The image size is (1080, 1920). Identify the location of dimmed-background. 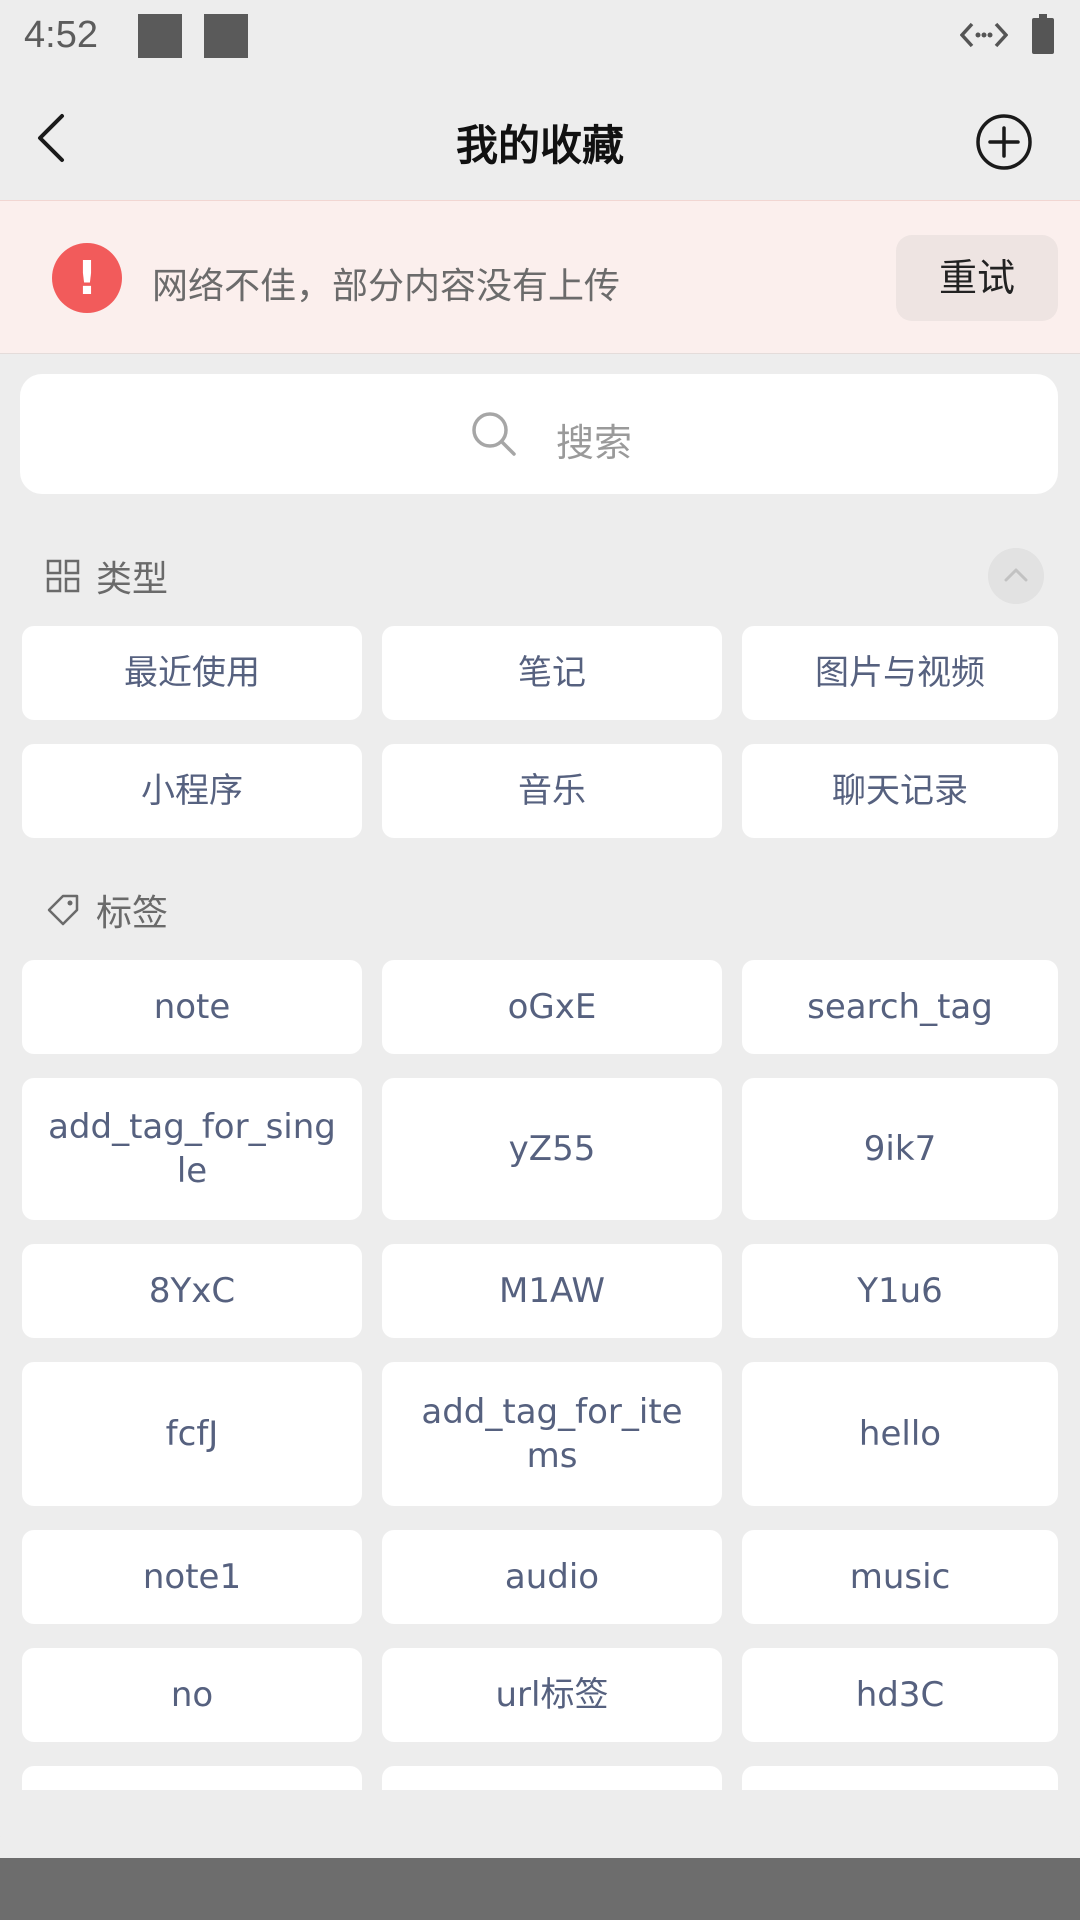
(540, 1889).